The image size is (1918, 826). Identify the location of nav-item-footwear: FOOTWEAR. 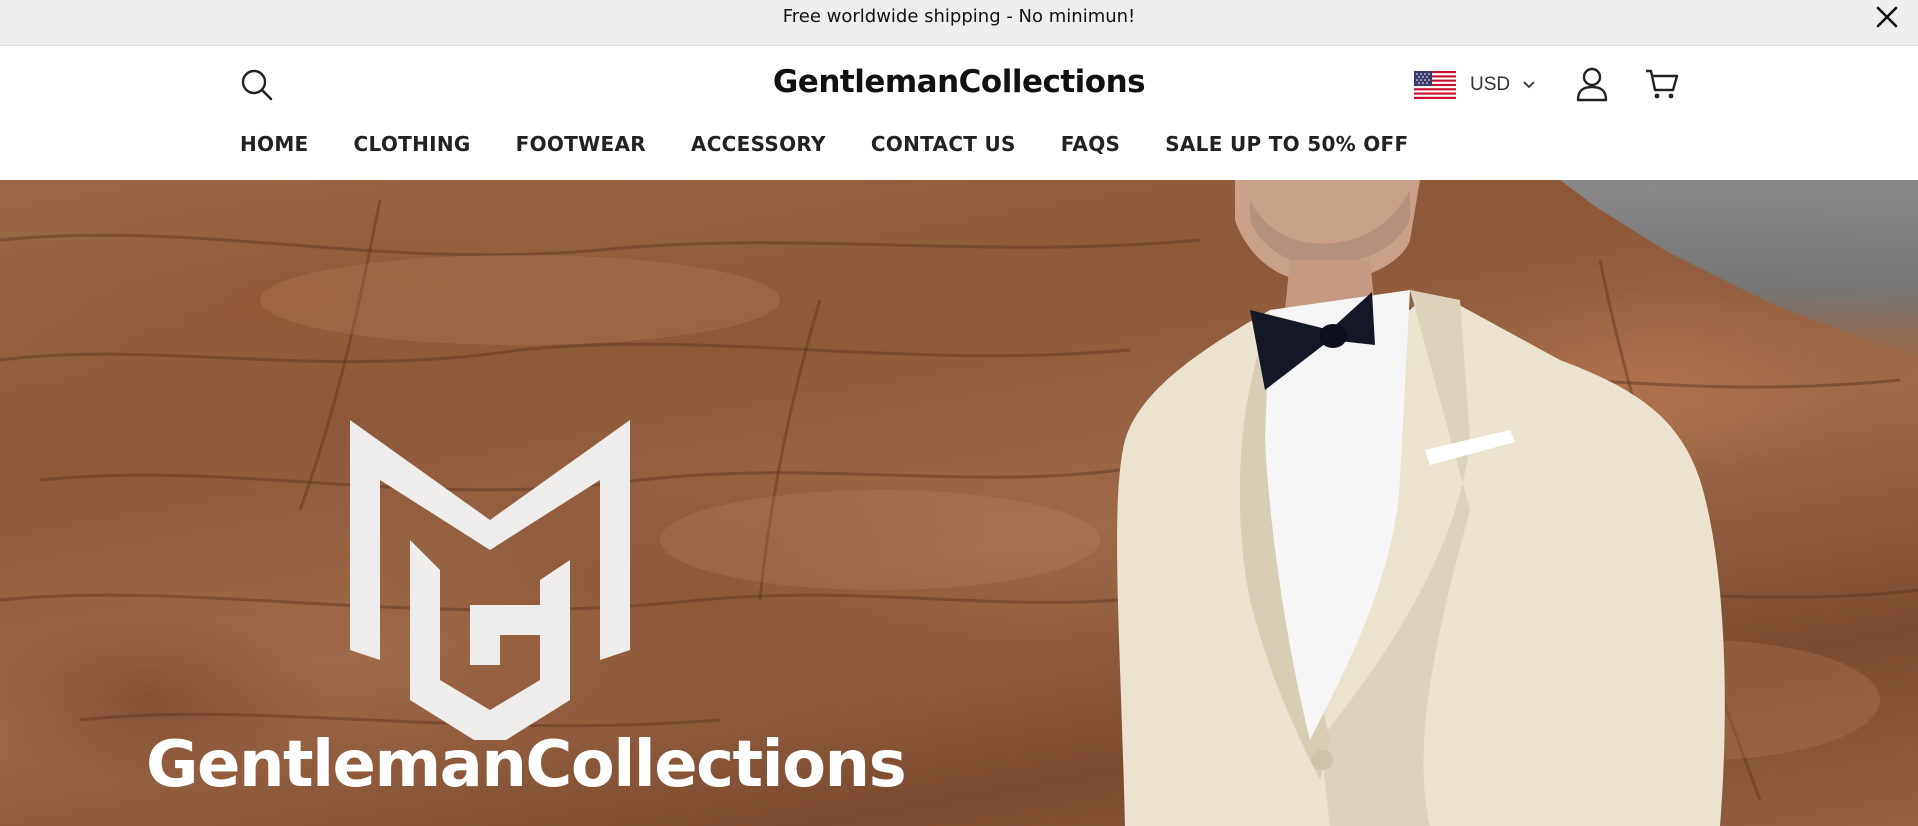
(581, 144).